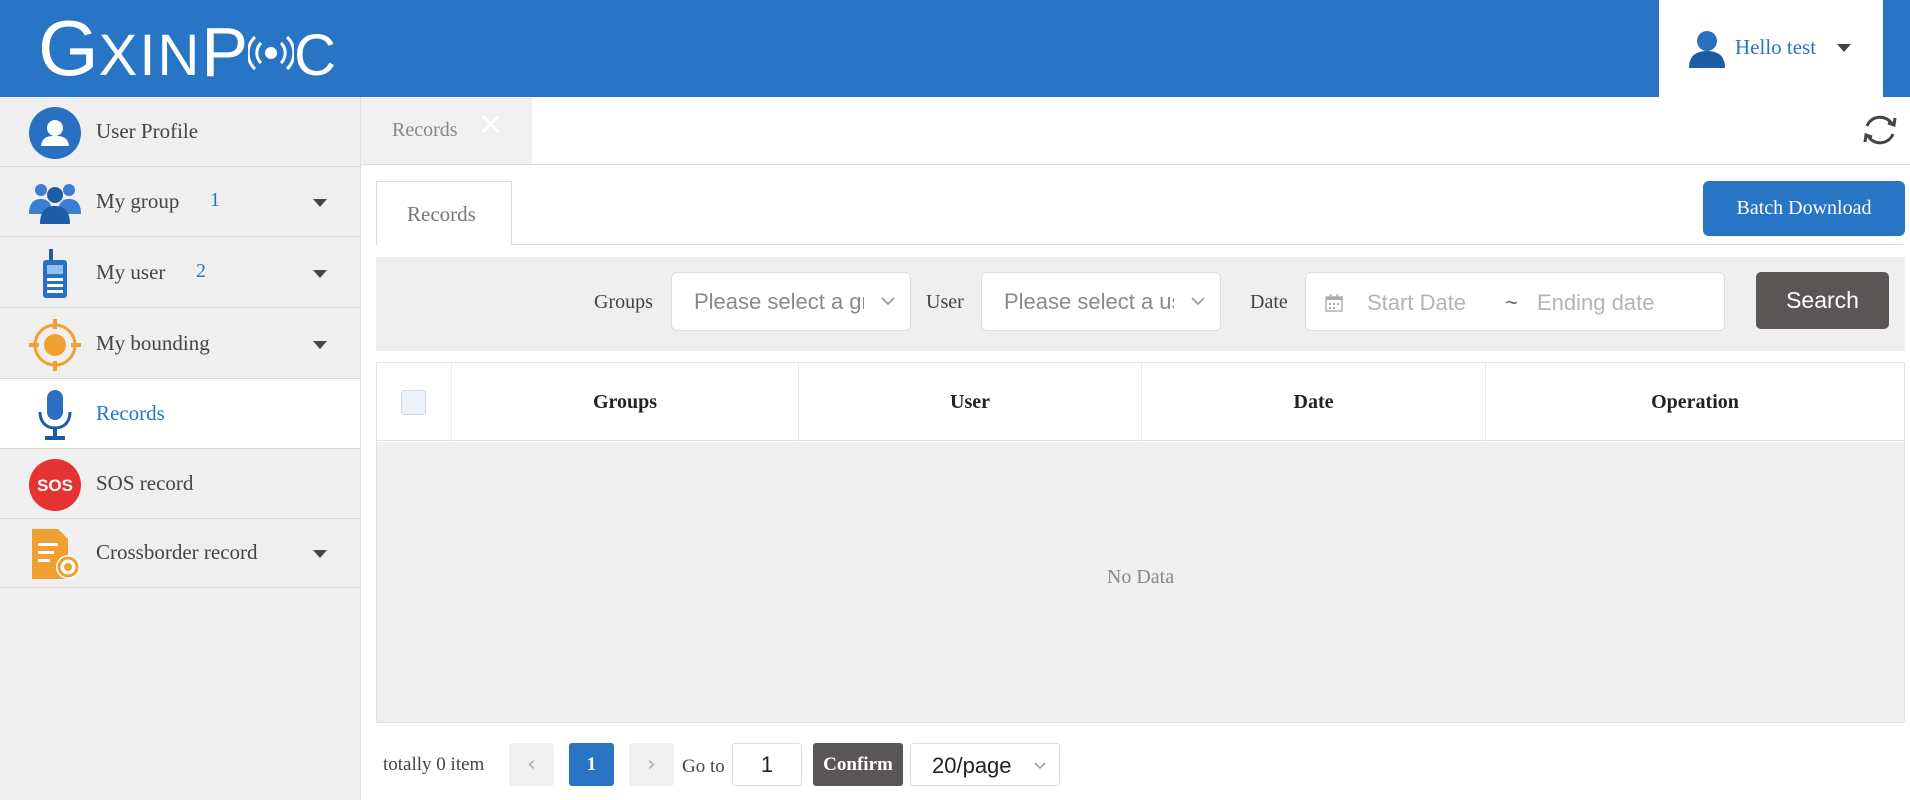 This screenshot has height=800, width=1910. I want to click on groups-select: Please select a group, so click(791, 301).